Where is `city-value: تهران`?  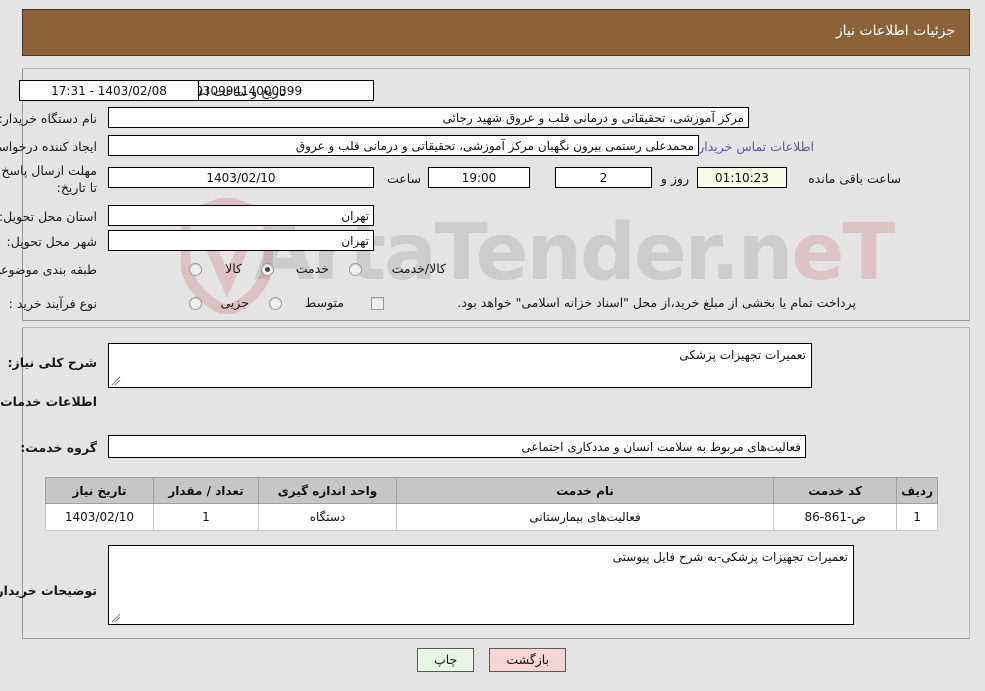 city-value: تهران is located at coordinates (242, 240).